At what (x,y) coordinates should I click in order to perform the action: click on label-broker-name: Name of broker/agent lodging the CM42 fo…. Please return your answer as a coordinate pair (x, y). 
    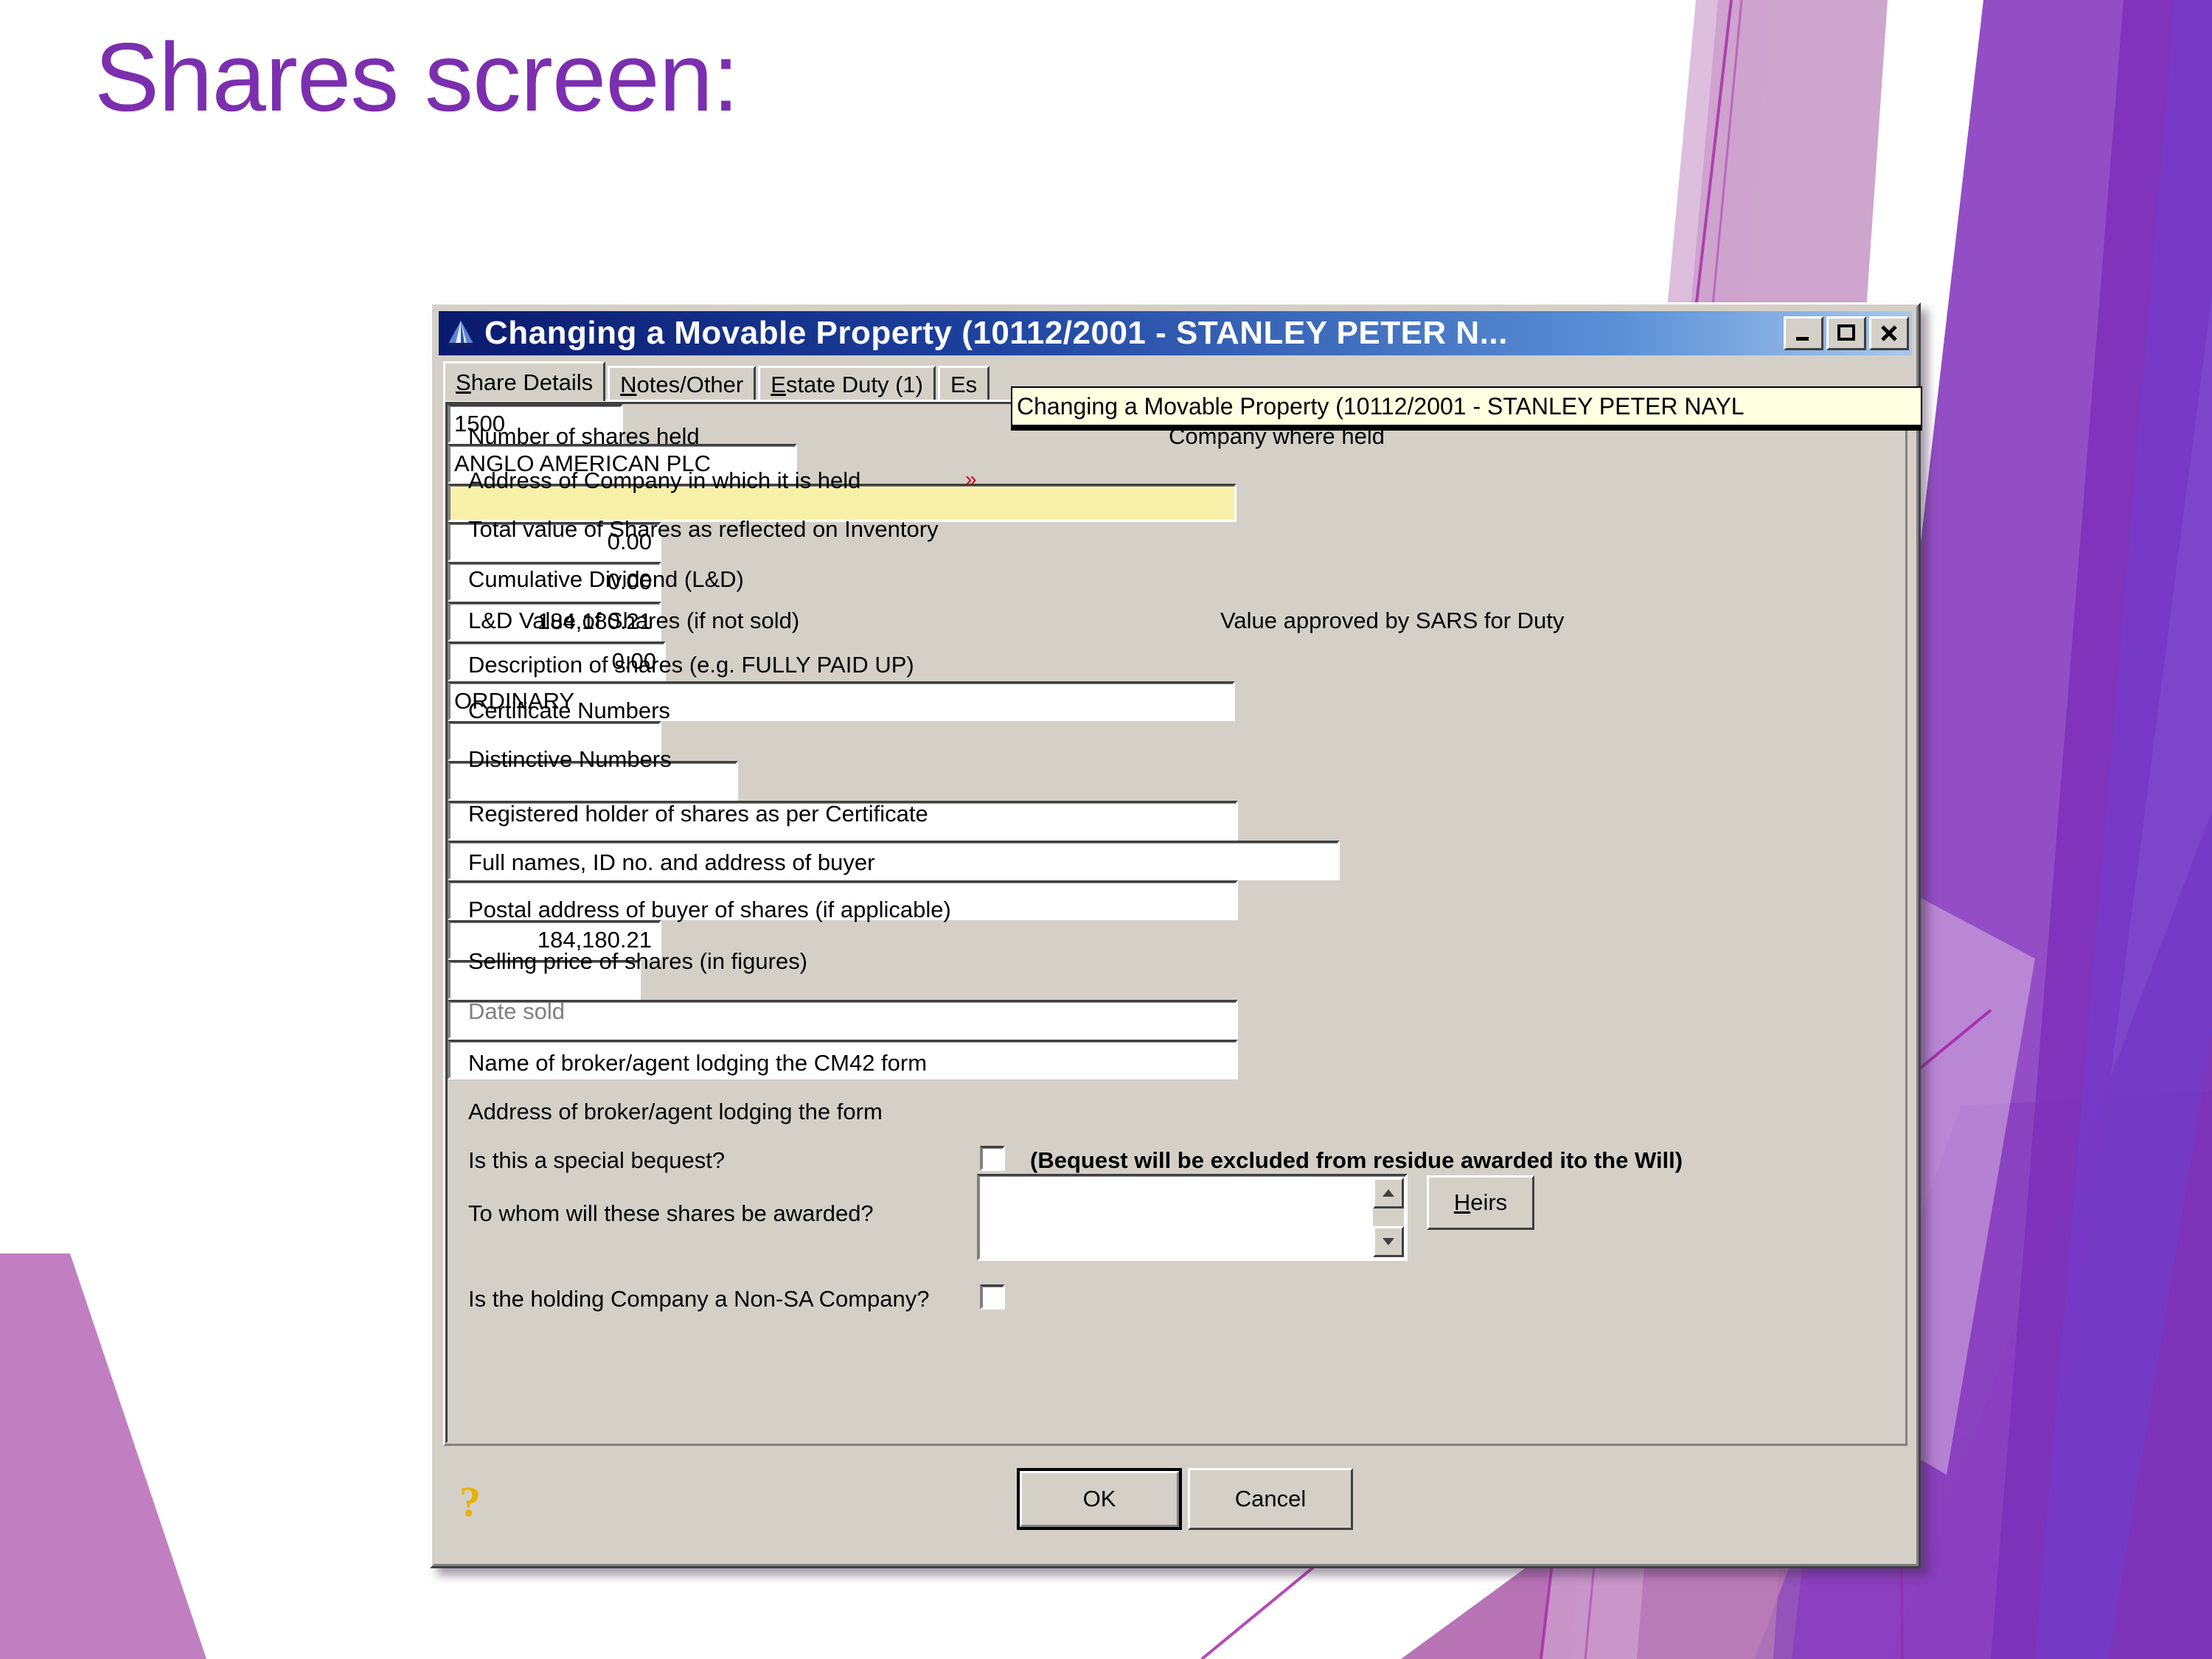
    Looking at the image, I should click on (698, 1063).